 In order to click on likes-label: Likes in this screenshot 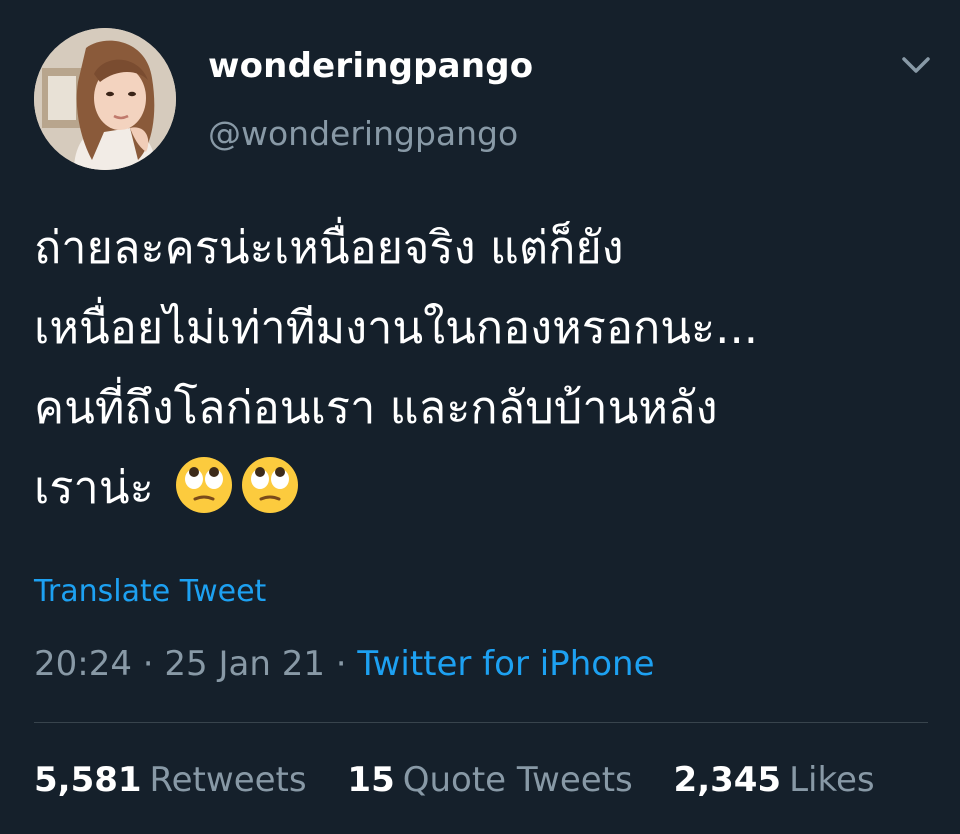, I will do `click(832, 780)`.